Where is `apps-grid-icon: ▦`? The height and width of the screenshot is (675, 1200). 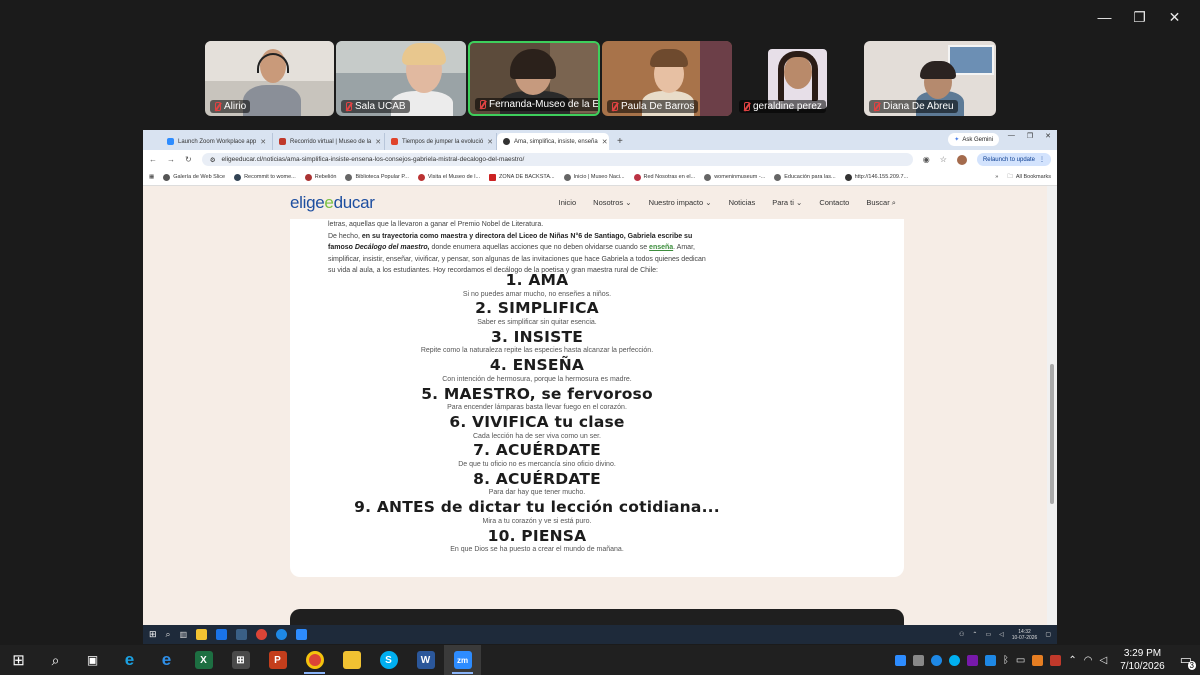
apps-grid-icon: ▦ is located at coordinates (151, 177).